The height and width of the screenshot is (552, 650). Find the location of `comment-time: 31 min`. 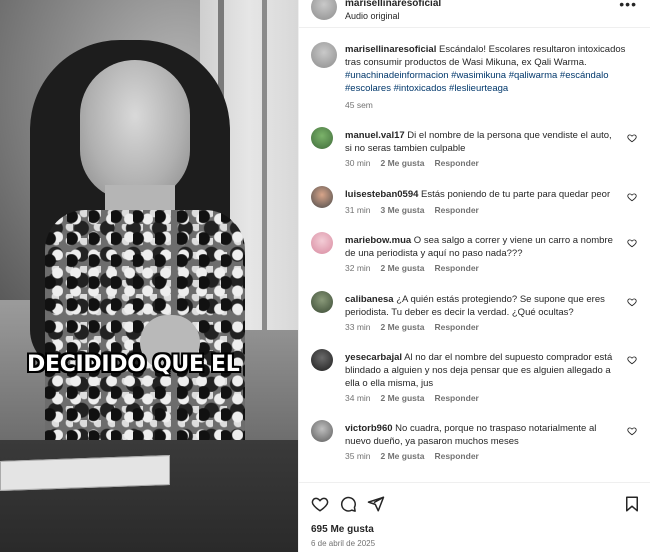

comment-time: 31 min is located at coordinates (358, 210).